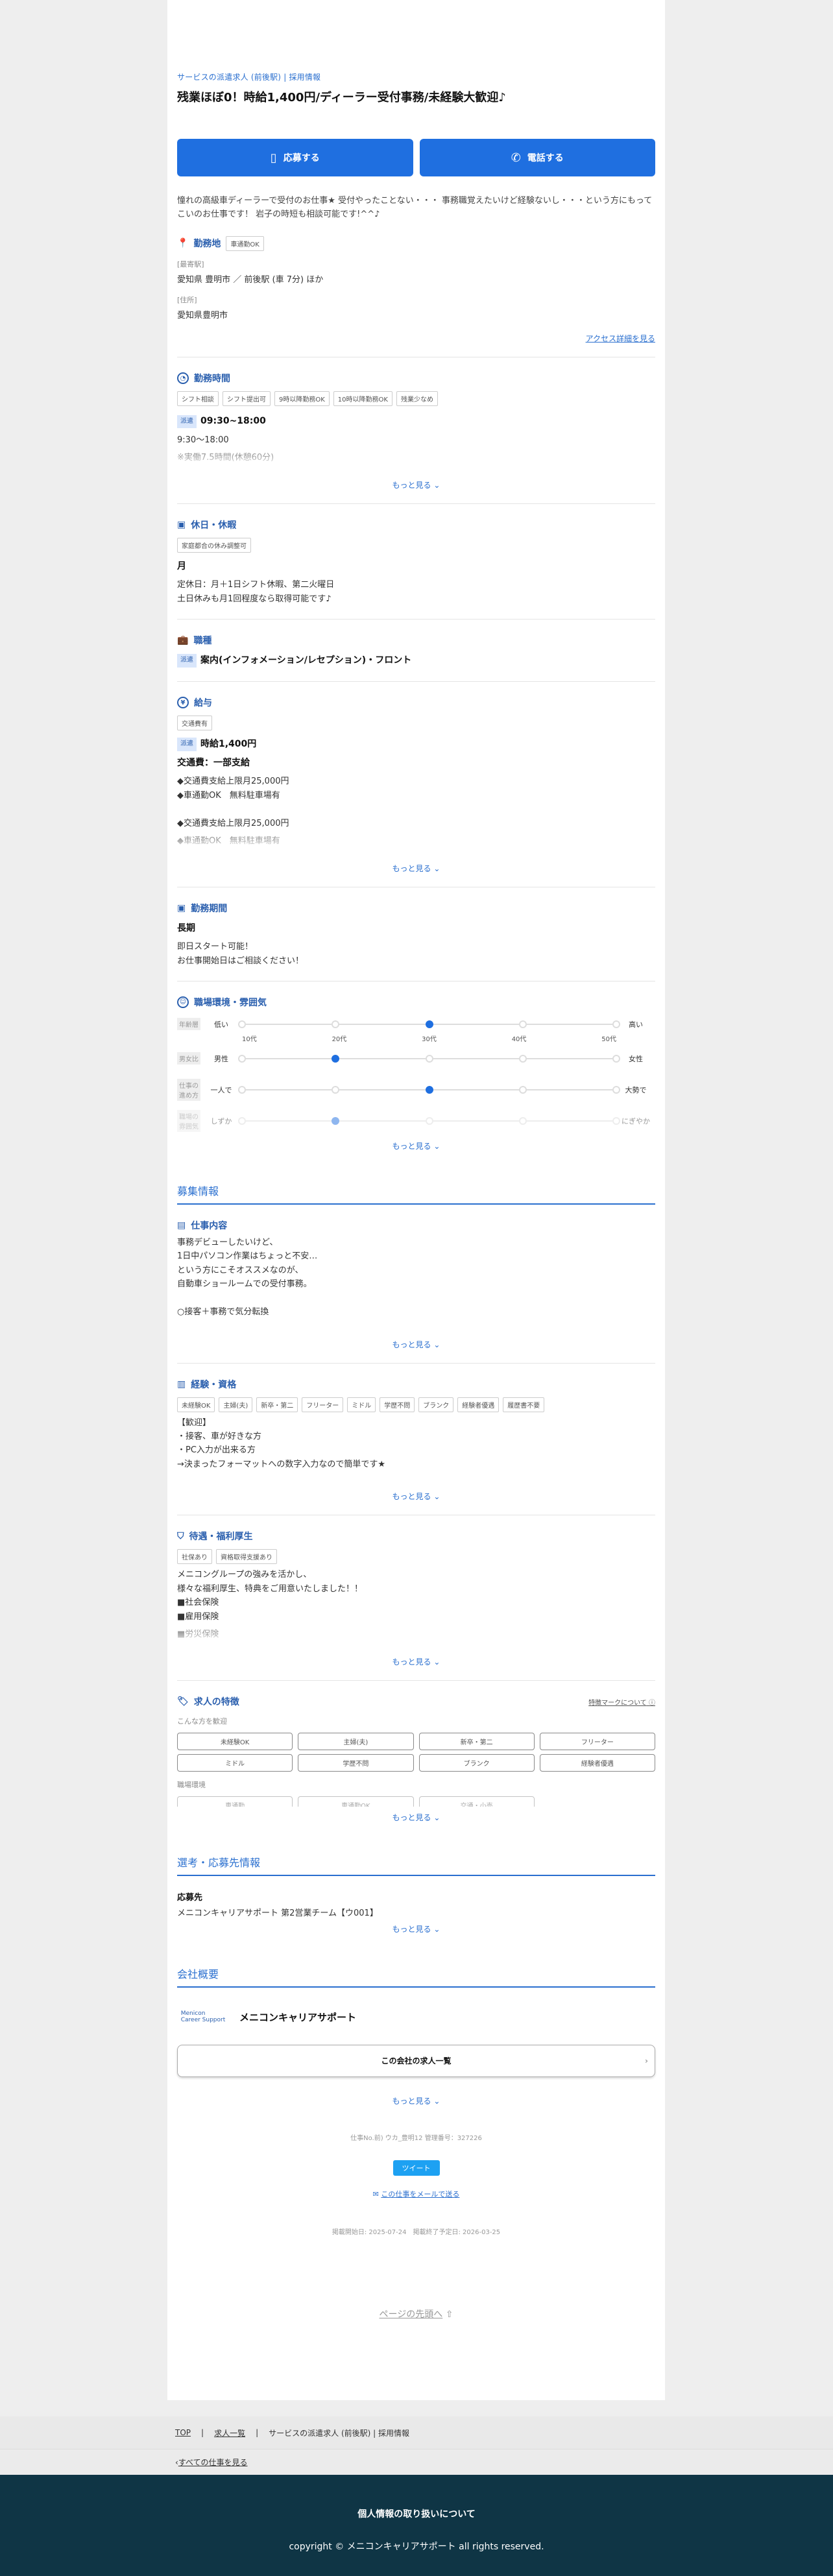 Image resolution: width=833 pixels, height=2576 pixels. What do you see at coordinates (183, 2432) in the screenshot?
I see `breadcrumb-top: TOP` at bounding box center [183, 2432].